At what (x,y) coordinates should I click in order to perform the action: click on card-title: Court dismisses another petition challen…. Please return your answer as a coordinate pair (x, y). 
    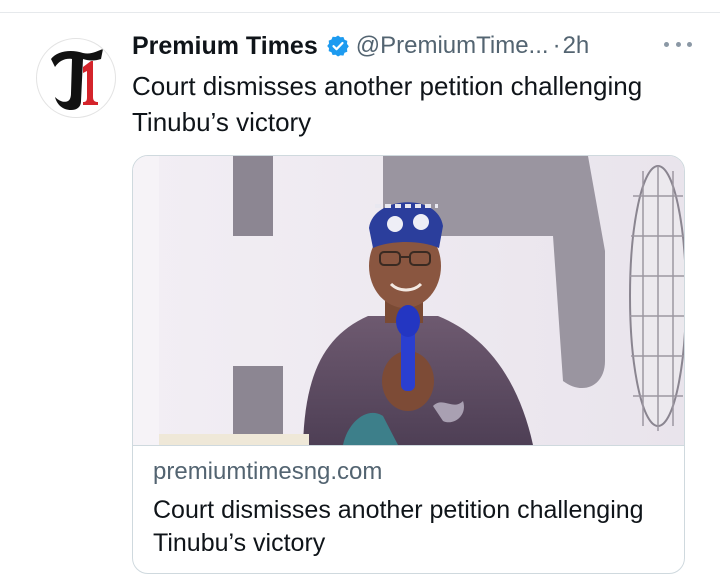
    Looking at the image, I should click on (398, 526).